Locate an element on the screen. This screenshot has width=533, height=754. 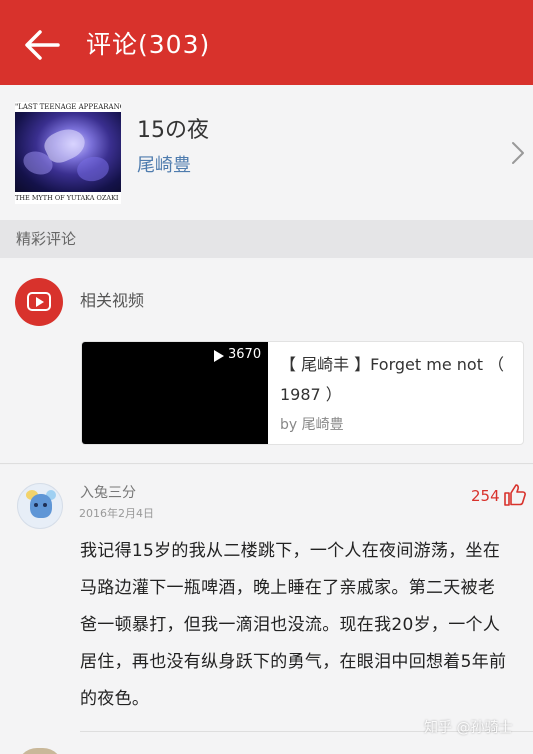
section-title: 精彩评论 is located at coordinates (46, 239).